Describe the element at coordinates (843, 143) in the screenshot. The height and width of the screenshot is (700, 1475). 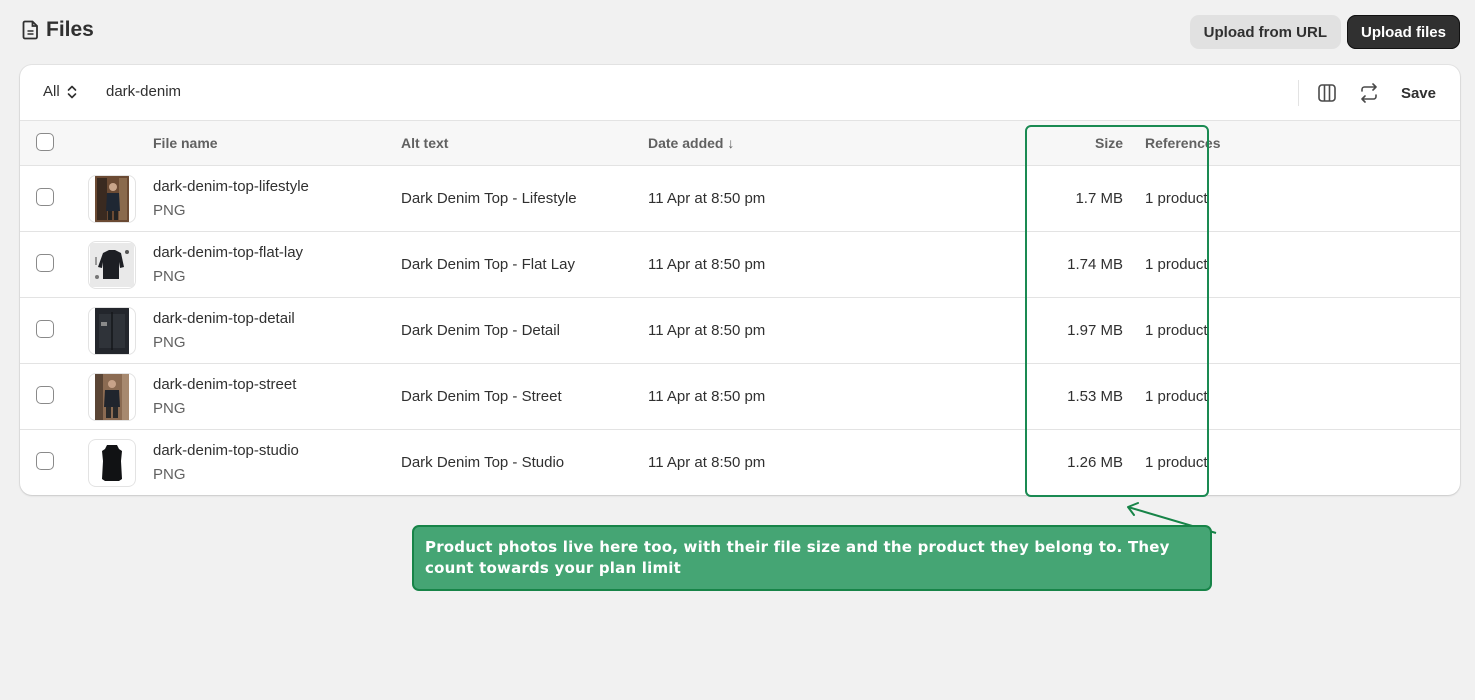
I see `column-header-date-added: Date added ↓` at that location.